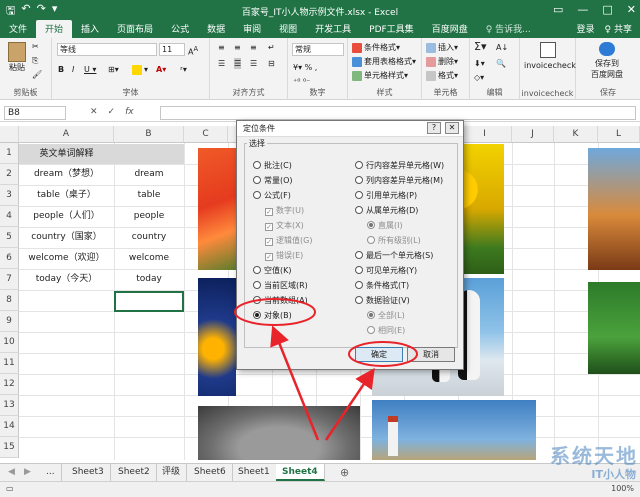 This screenshot has height=497, width=640. I want to click on sheet-tab-sheet4: Sheet4, so click(300, 472).